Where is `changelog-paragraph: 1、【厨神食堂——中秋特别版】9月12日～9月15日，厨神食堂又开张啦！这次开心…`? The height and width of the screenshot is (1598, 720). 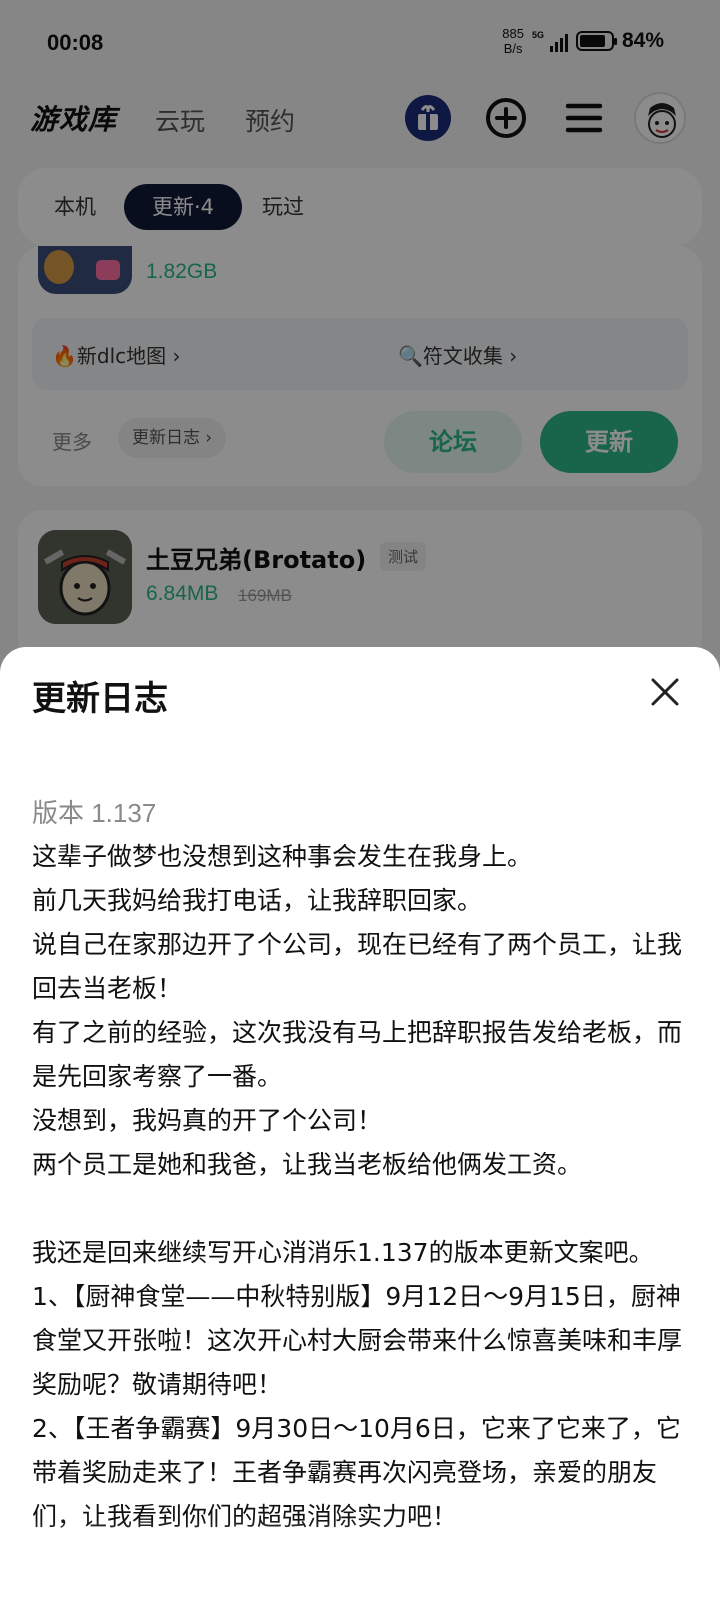 changelog-paragraph: 1、【厨神食堂——中秋特别版】9月12日～9月15日，厨神食堂又开张啦！这次开心… is located at coordinates (357, 1340).